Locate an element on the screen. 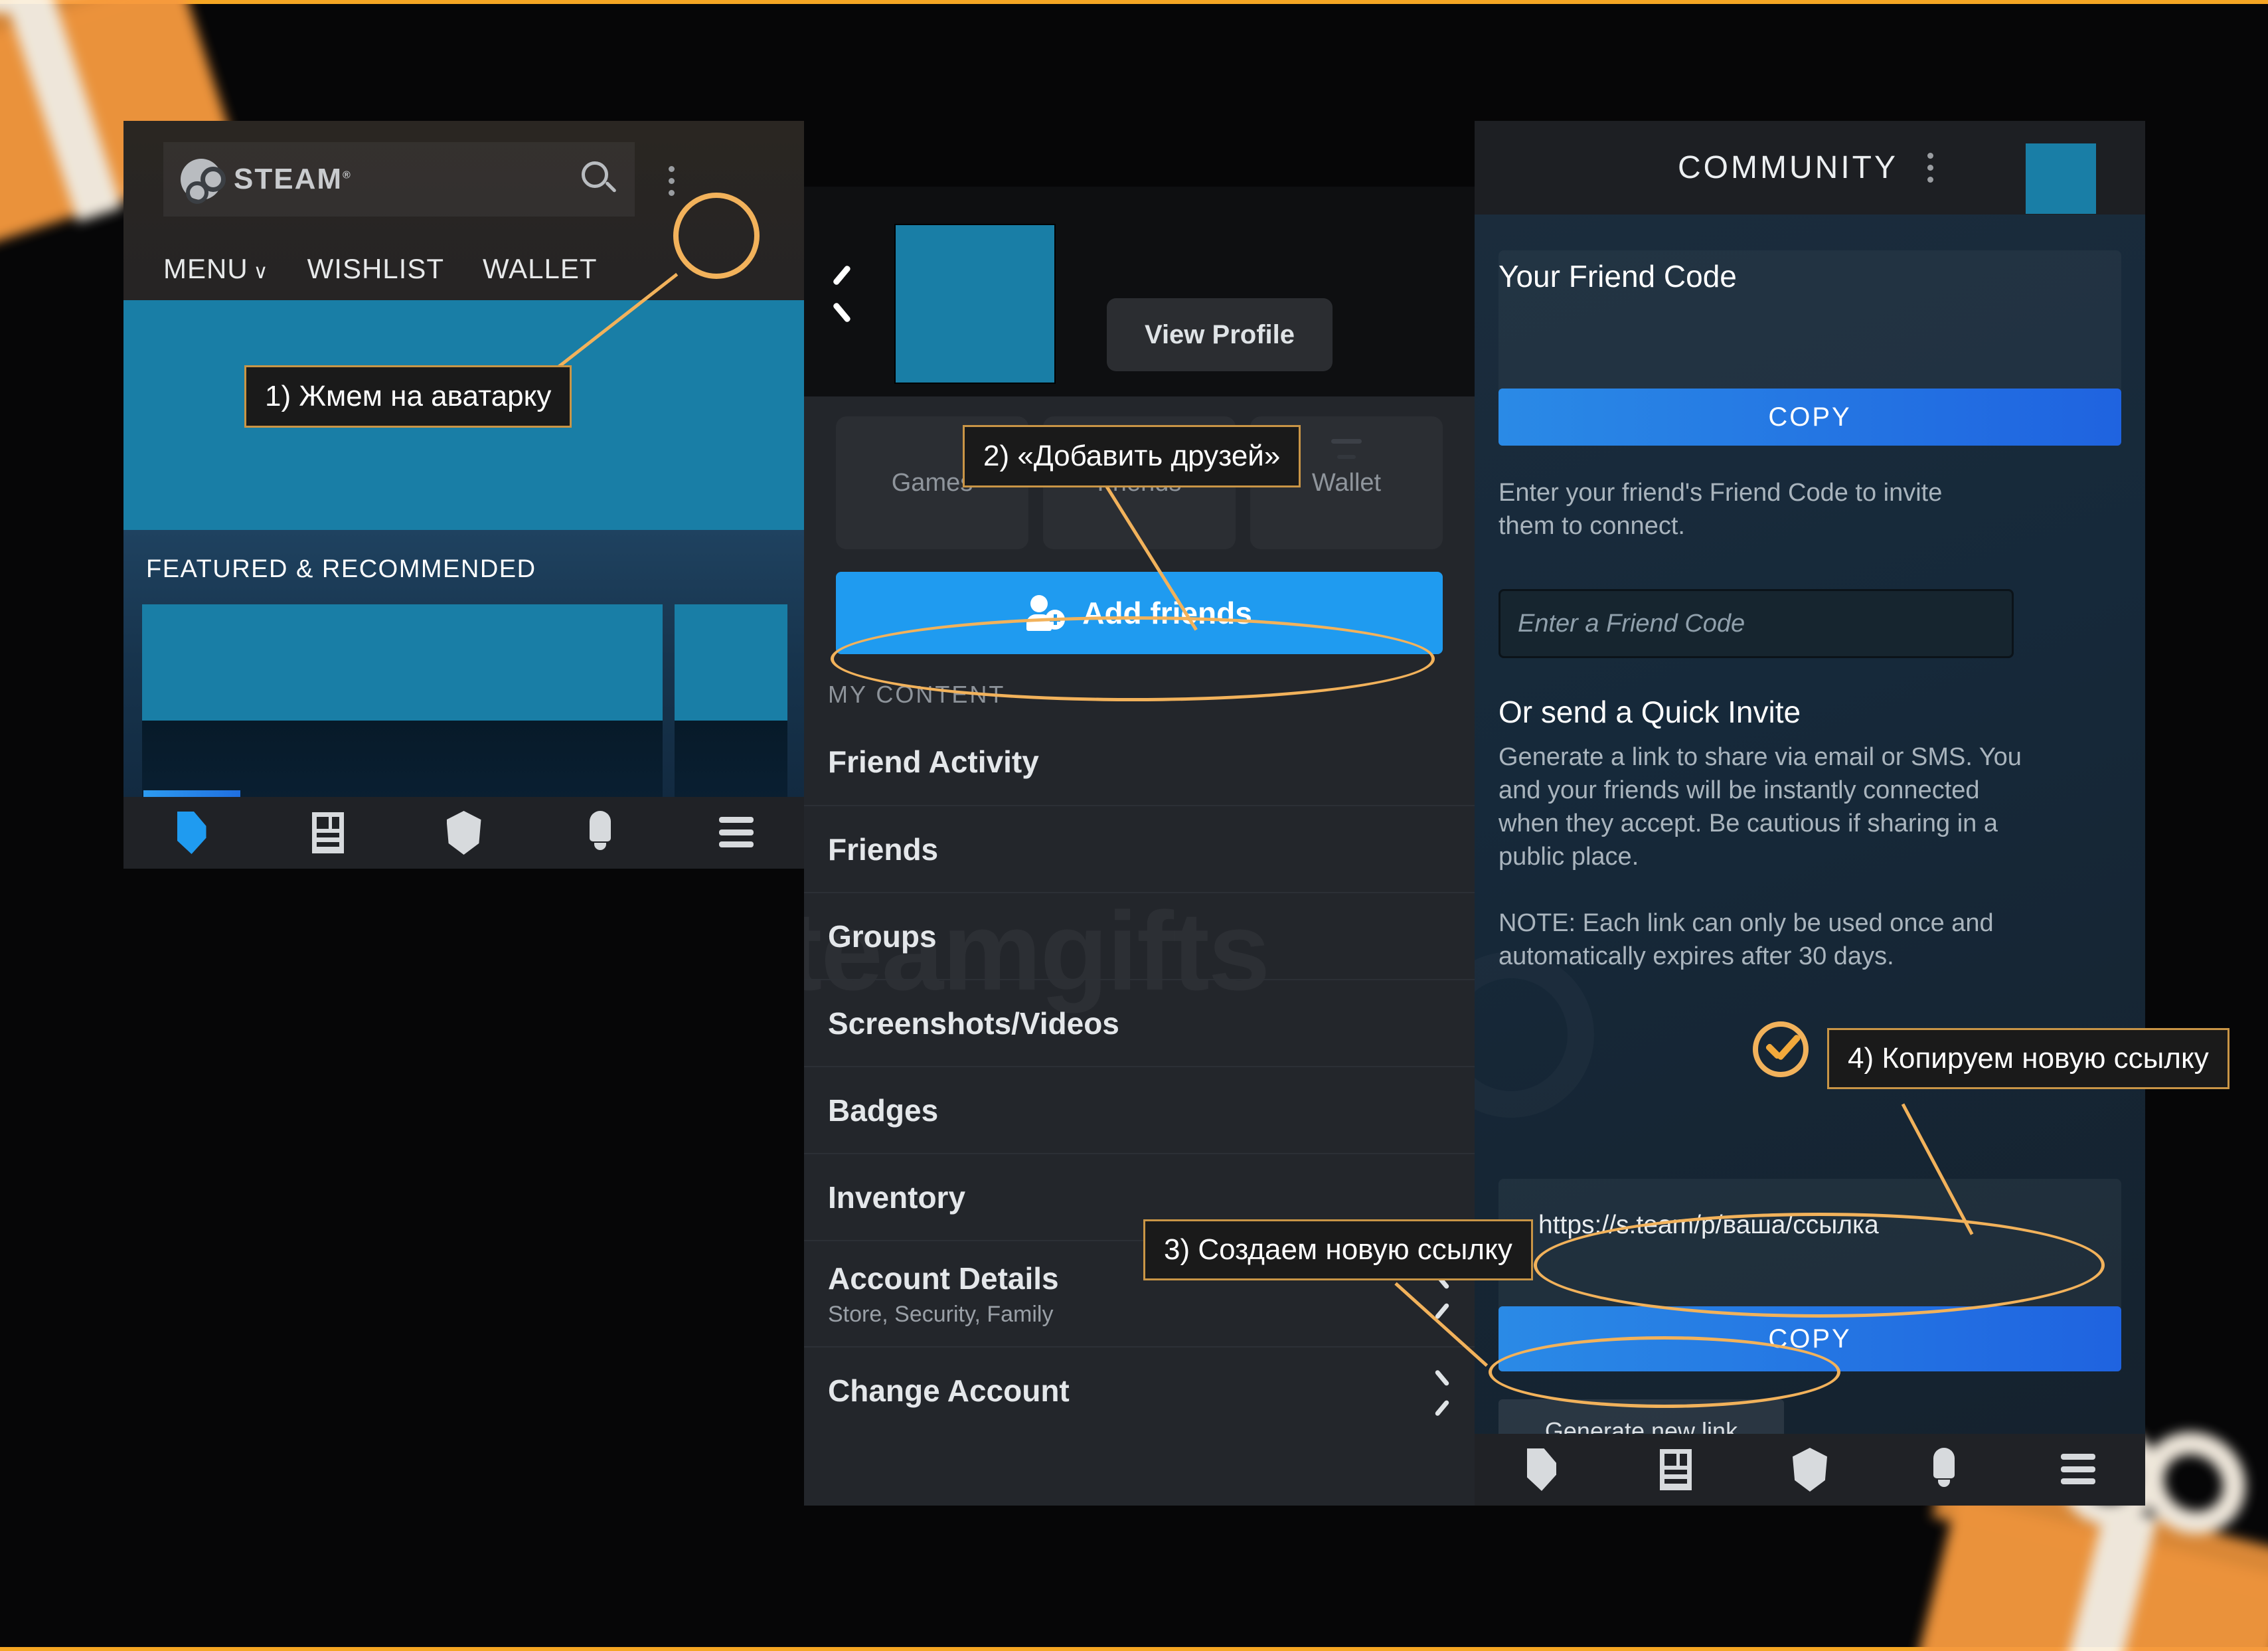 Image resolution: width=2268 pixels, height=1651 pixels. chevron-down-icon: ∨ is located at coordinates (261, 272).